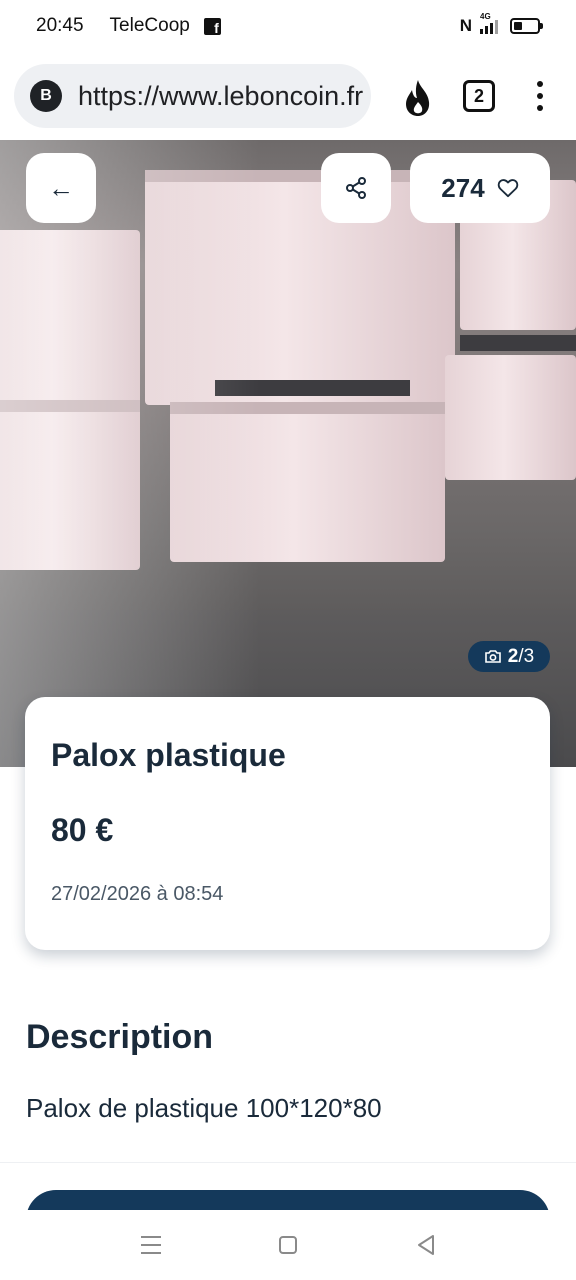  I want to click on fire-icon, so click(418, 98).